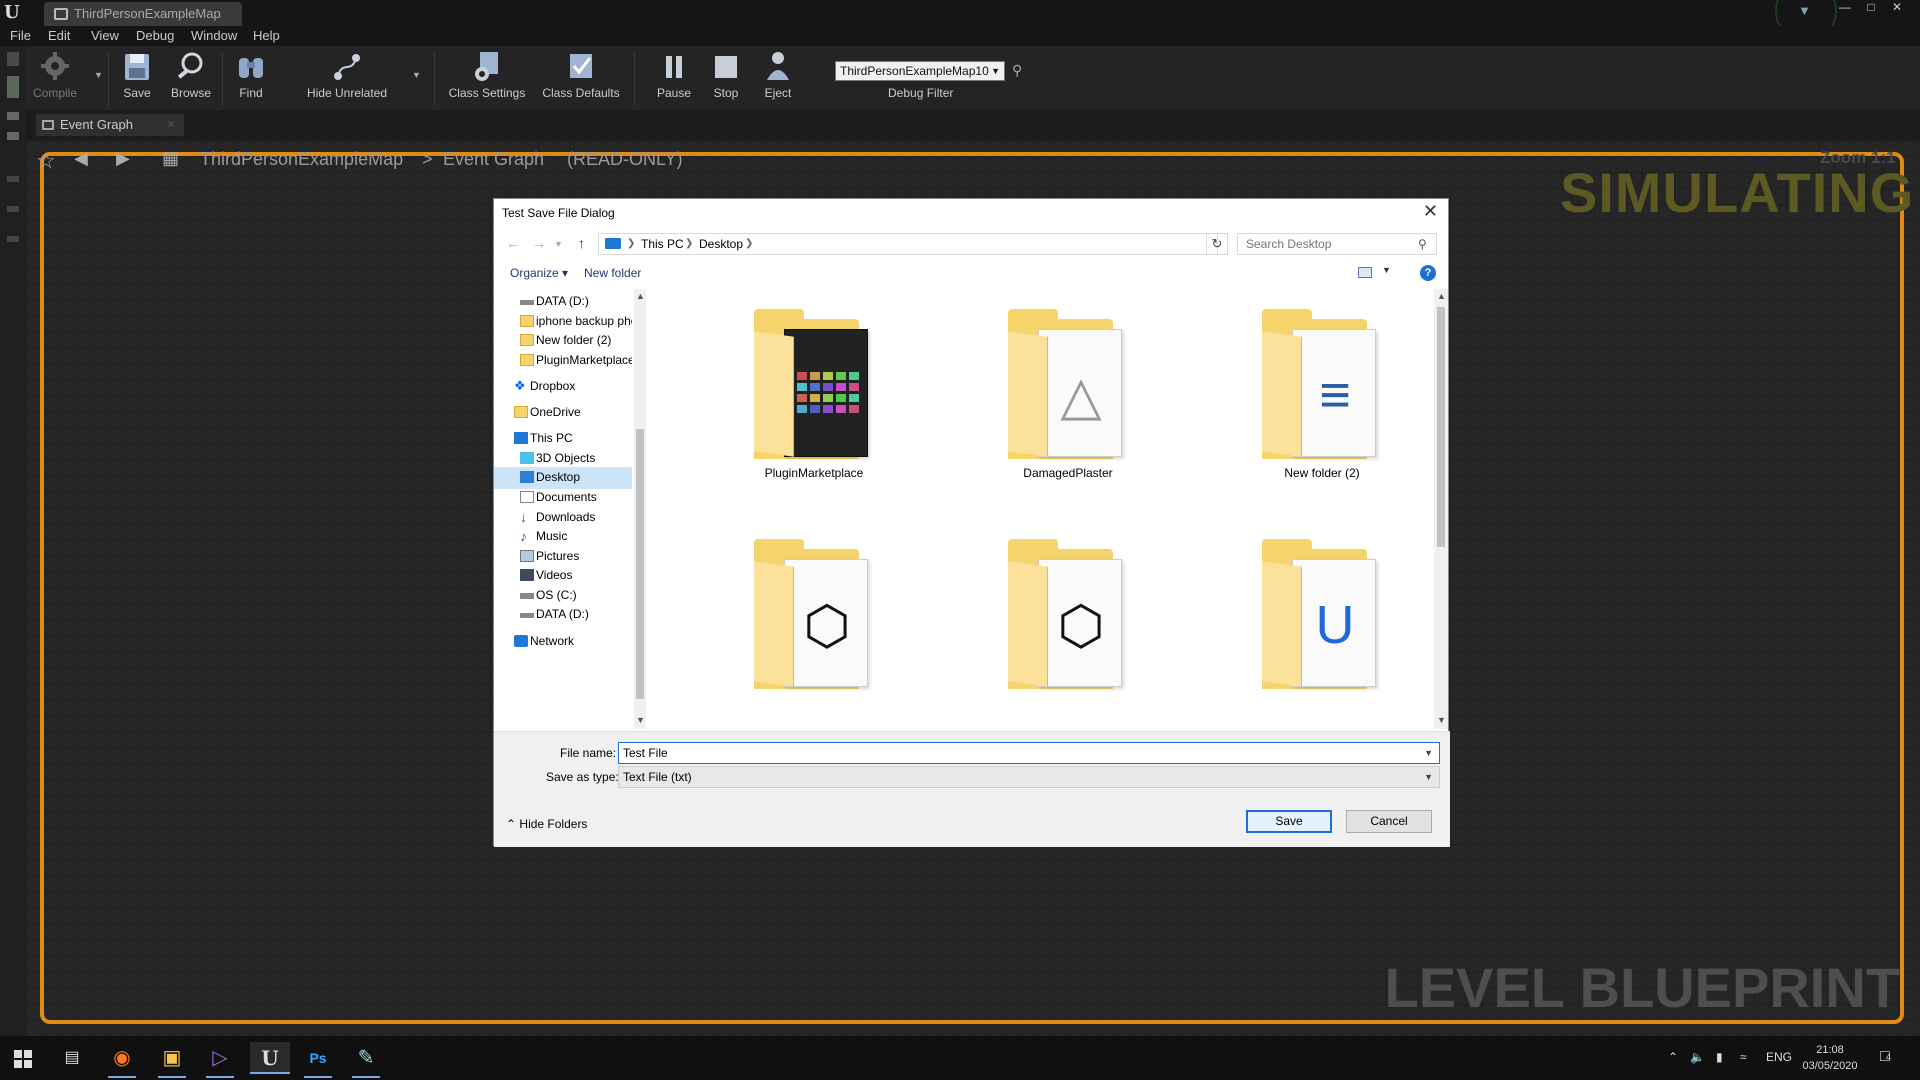 The image size is (1920, 1080). I want to click on photoshop-icon: Ps, so click(318, 1060).